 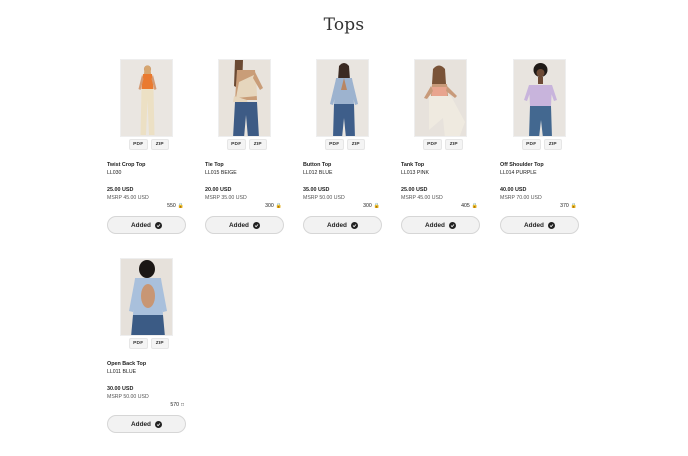 What do you see at coordinates (120, 389) in the screenshot?
I see `product-price: 30.00 USD` at bounding box center [120, 389].